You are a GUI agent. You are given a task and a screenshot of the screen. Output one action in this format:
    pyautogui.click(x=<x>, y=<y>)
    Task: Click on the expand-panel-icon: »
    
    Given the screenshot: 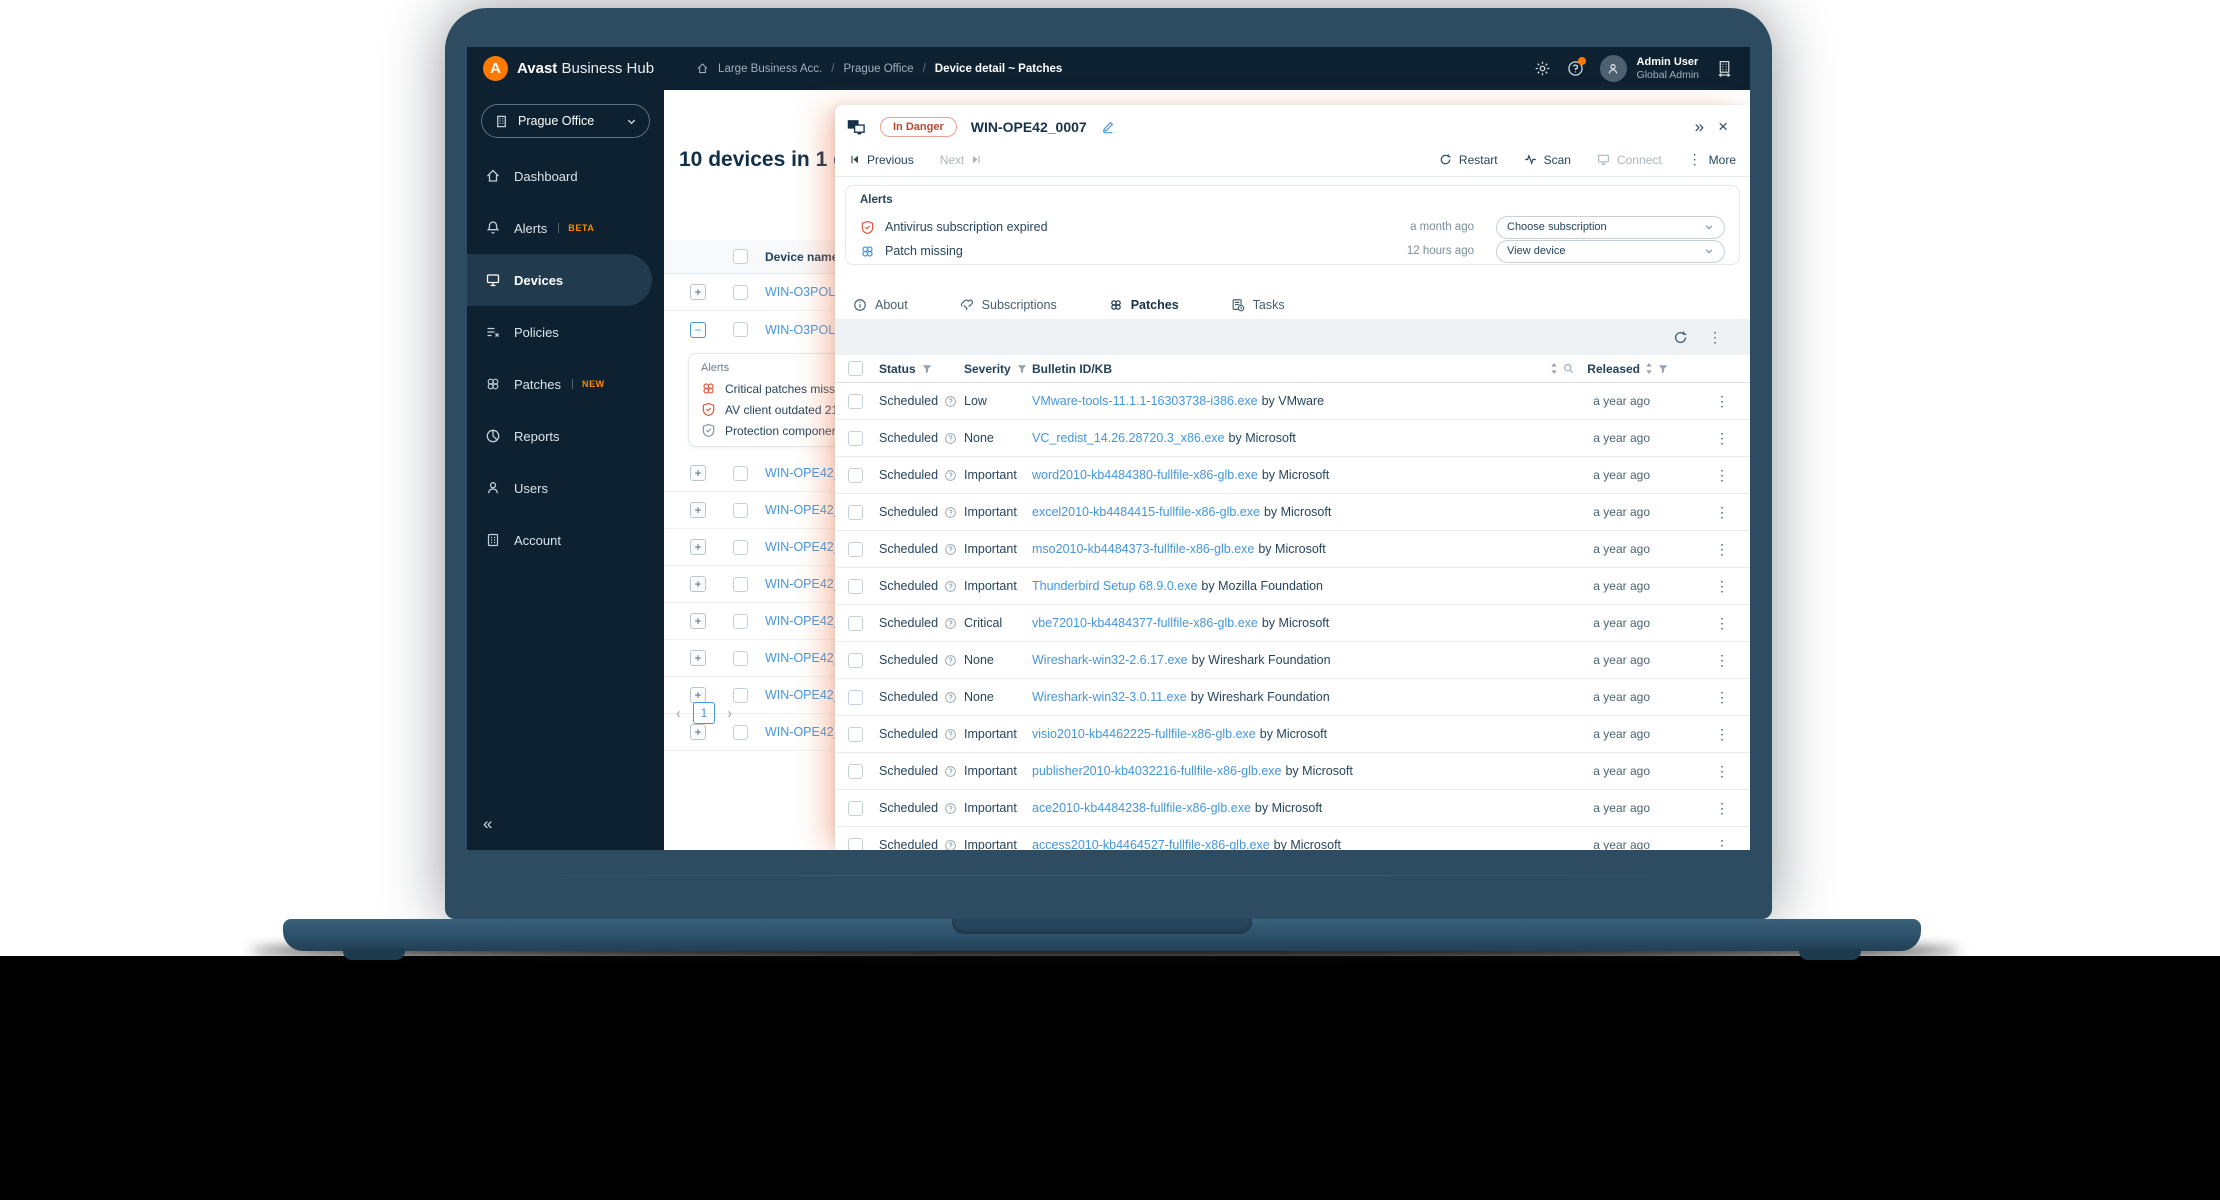 What is the action you would take?
    pyautogui.click(x=1699, y=127)
    